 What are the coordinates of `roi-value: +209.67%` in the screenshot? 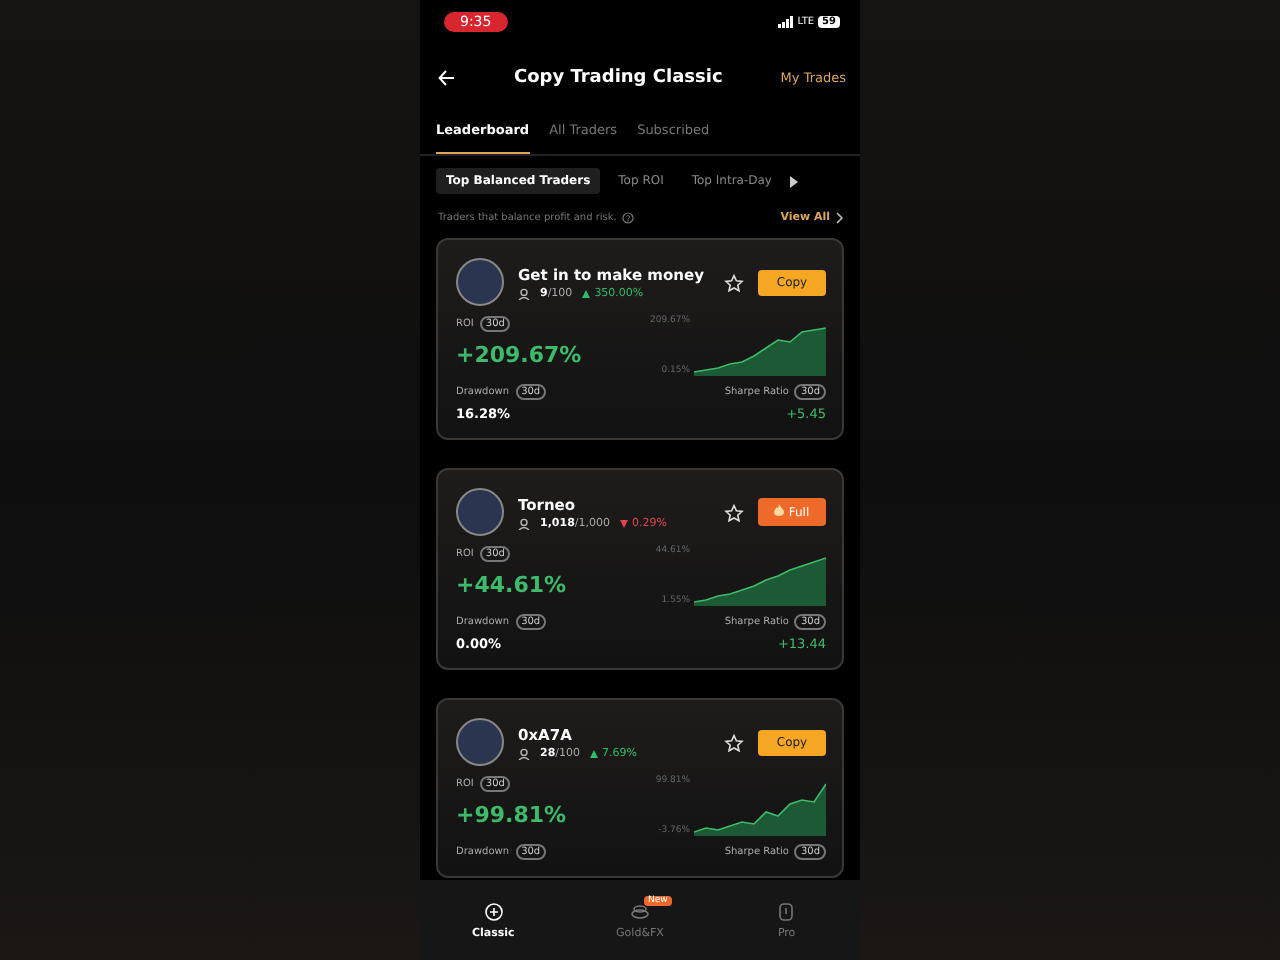 It's located at (519, 355).